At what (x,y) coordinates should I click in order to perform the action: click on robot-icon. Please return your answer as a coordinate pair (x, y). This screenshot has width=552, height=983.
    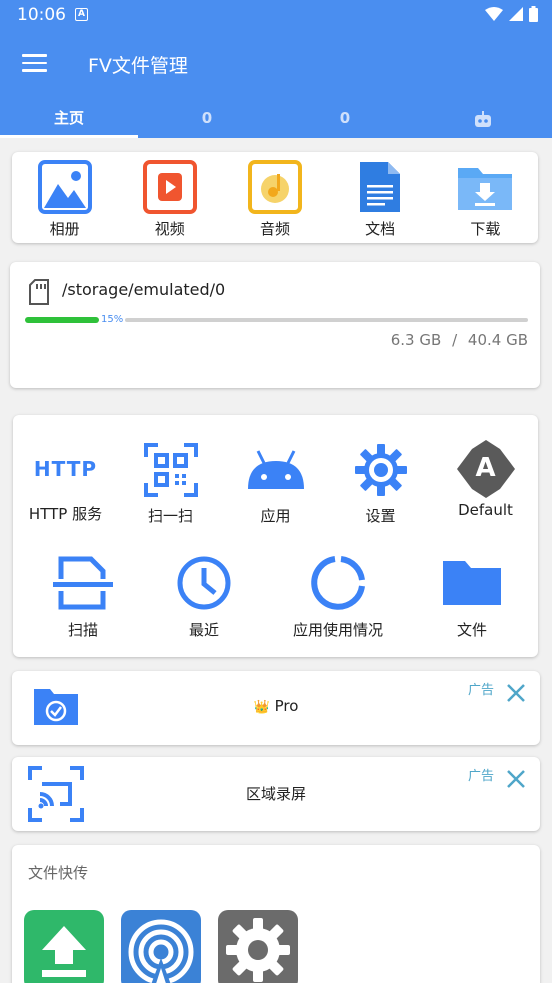
    Looking at the image, I should click on (483, 118).